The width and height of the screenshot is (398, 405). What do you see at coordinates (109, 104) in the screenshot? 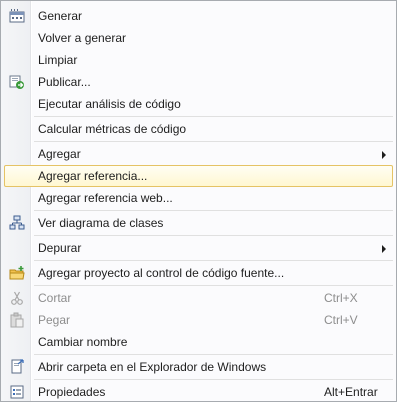
I see `menu-item-label: Ejecutar análisis de código` at bounding box center [109, 104].